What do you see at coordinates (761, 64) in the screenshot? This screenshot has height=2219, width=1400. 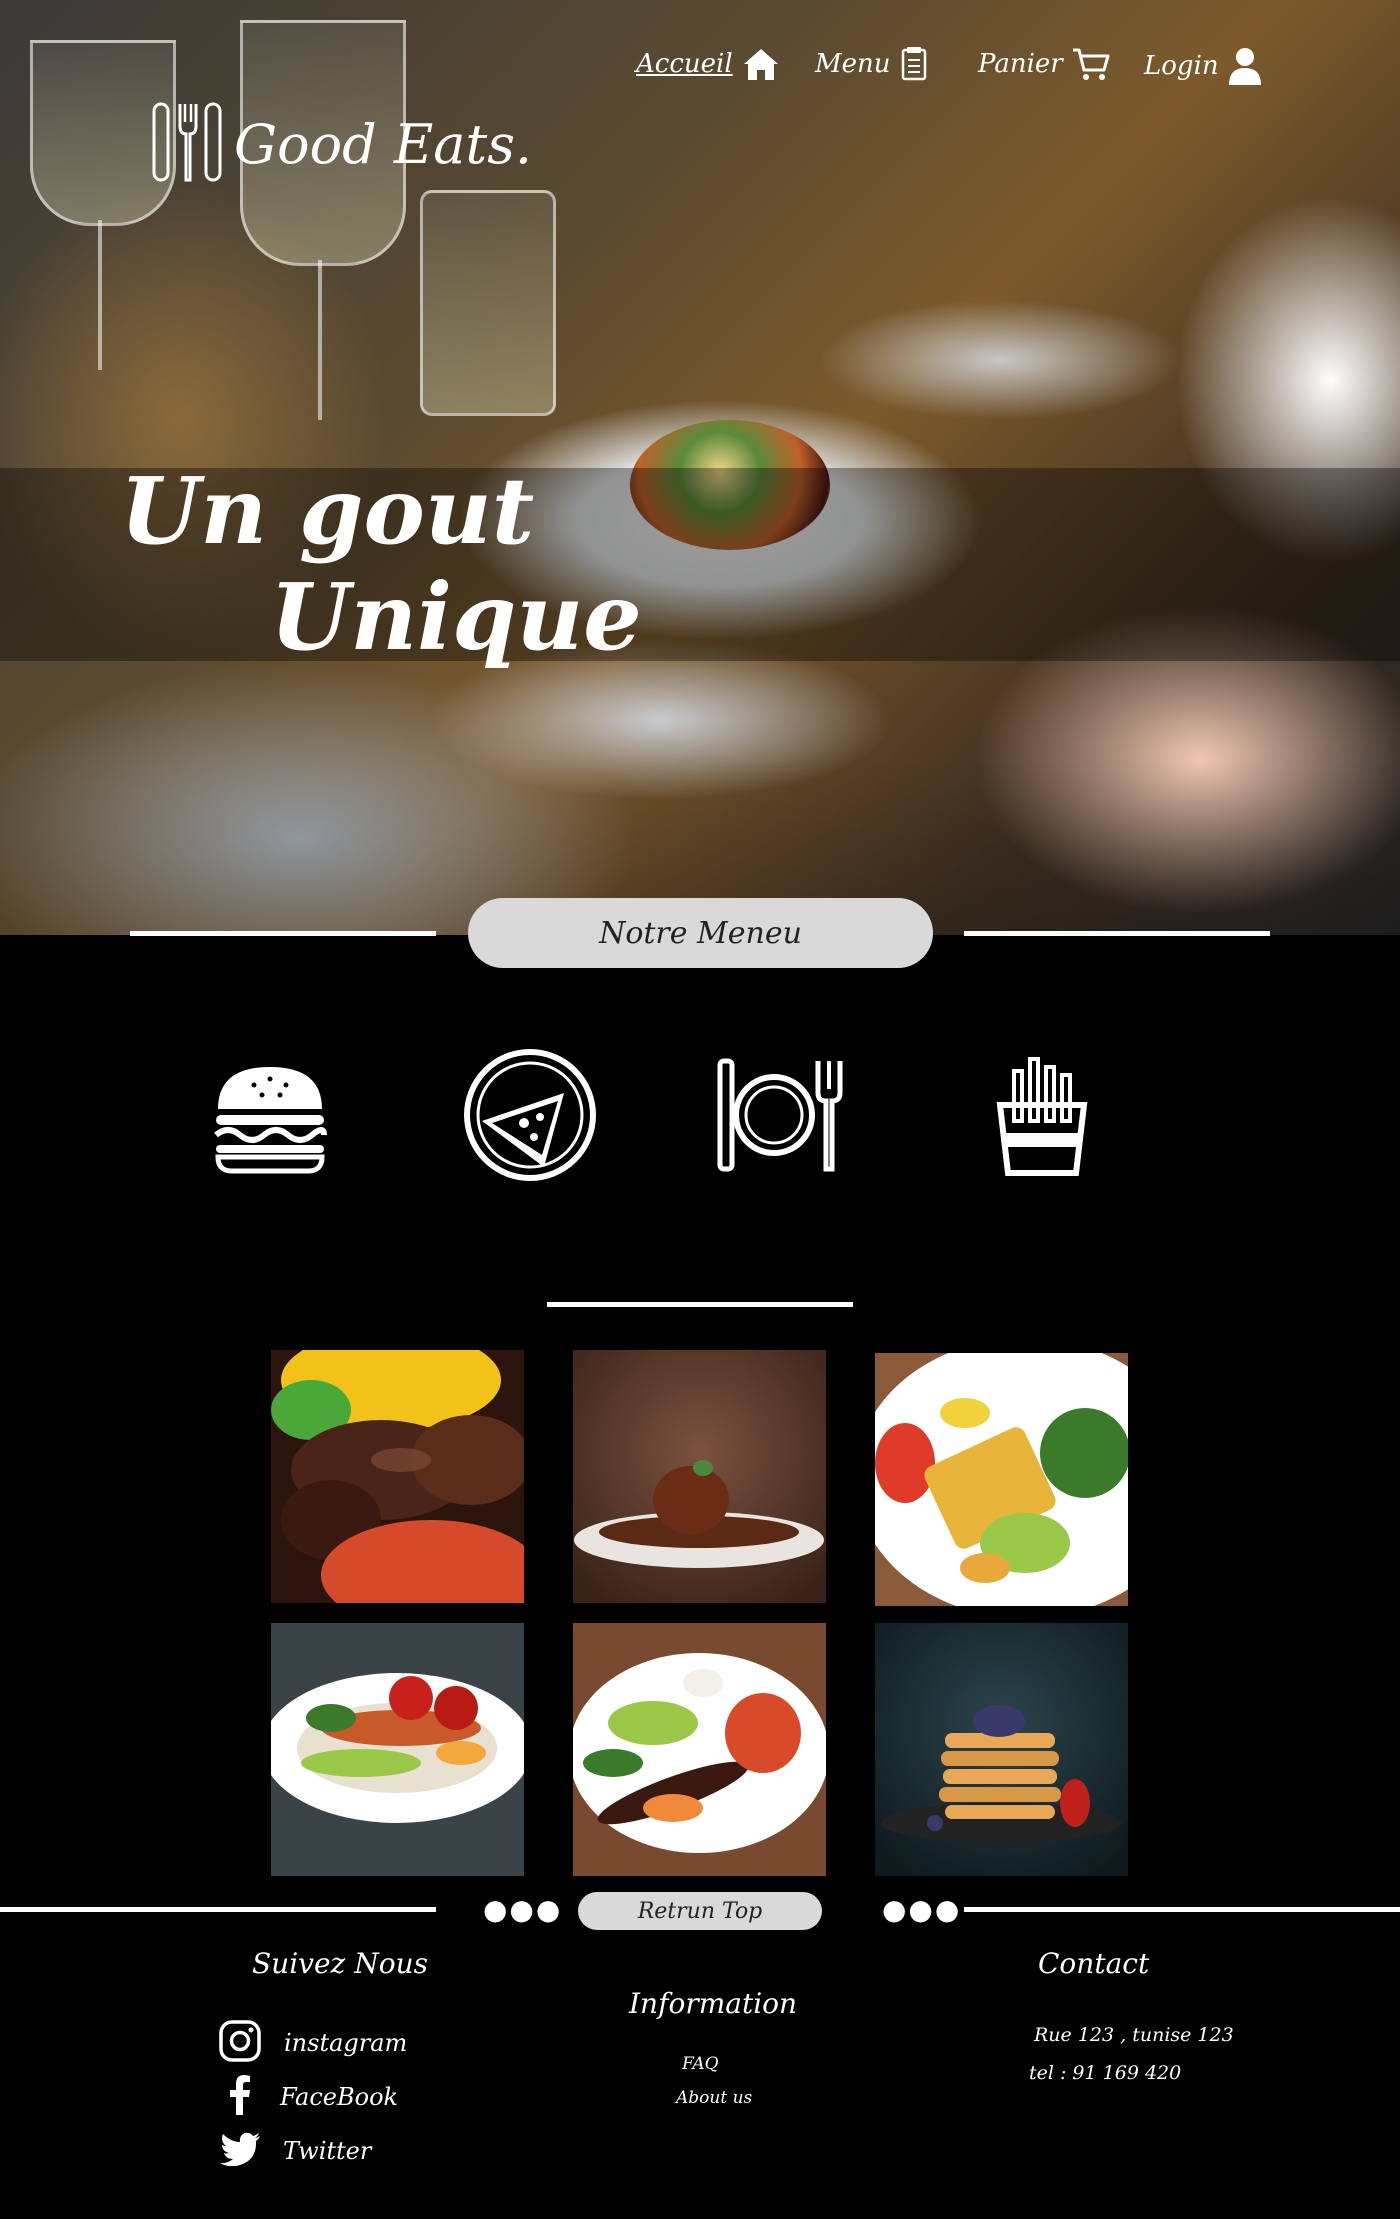 I see `home-icon` at bounding box center [761, 64].